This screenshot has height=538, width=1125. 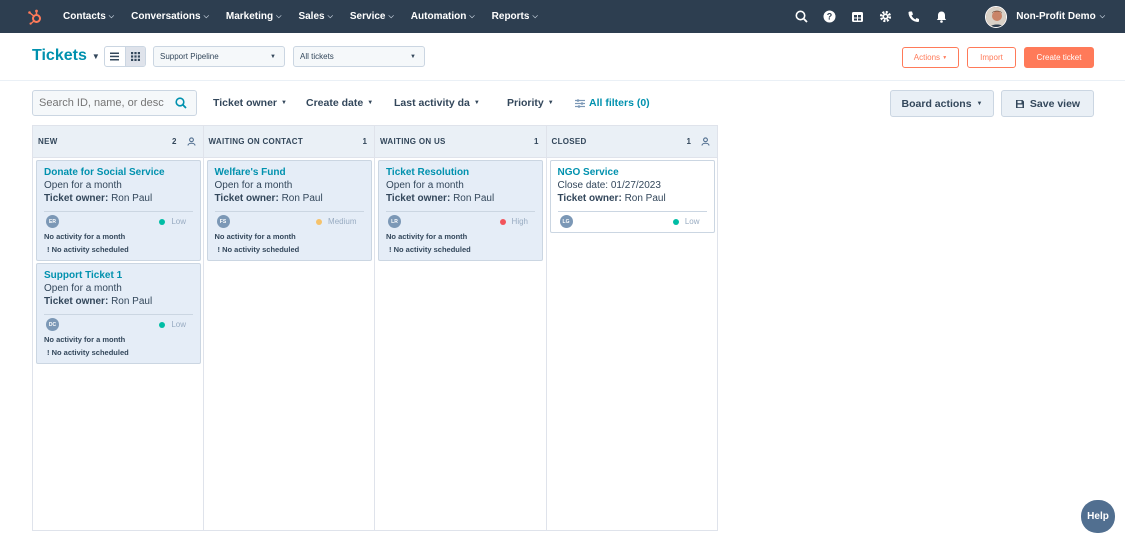 I want to click on marketplace-icon, so click(x=857, y=17).